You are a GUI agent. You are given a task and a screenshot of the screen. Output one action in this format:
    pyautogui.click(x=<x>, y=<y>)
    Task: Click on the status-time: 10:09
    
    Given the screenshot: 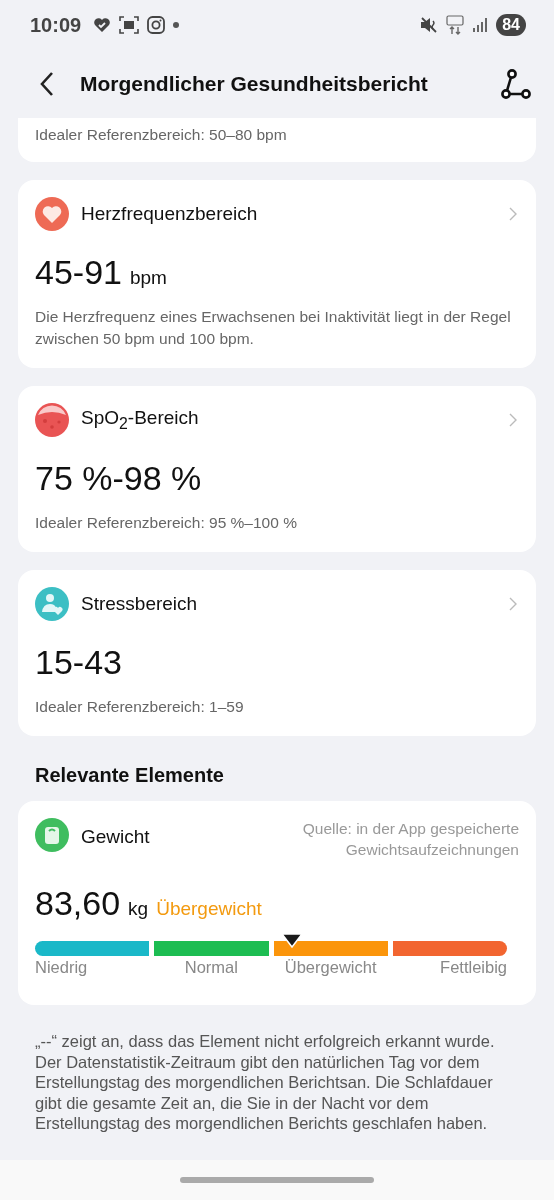 What is the action you would take?
    pyautogui.click(x=56, y=25)
    